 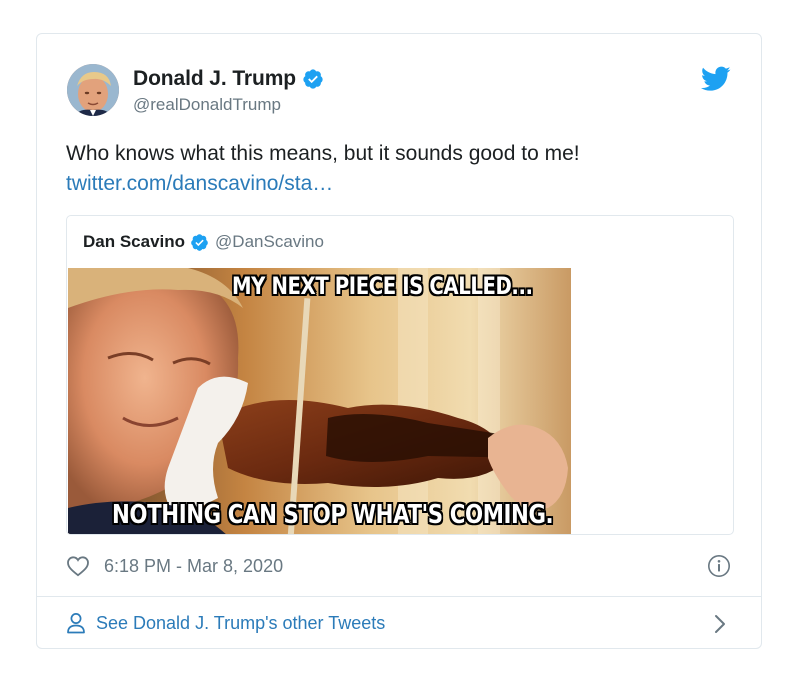 I want to click on author-handle: @realDonaldTrump, so click(x=228, y=105).